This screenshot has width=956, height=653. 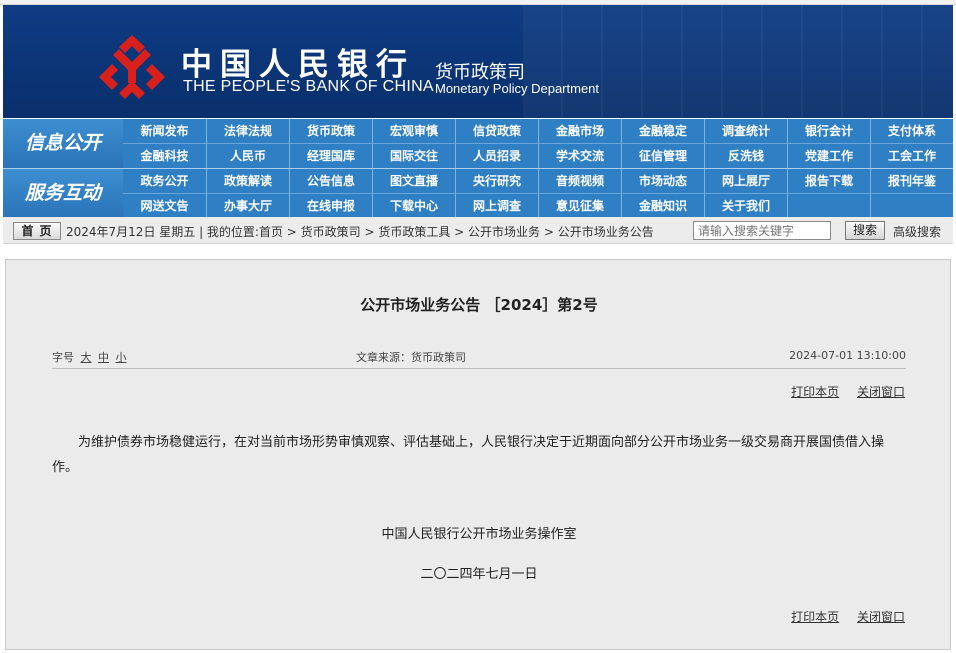 What do you see at coordinates (479, 368) in the screenshot?
I see `divider` at bounding box center [479, 368].